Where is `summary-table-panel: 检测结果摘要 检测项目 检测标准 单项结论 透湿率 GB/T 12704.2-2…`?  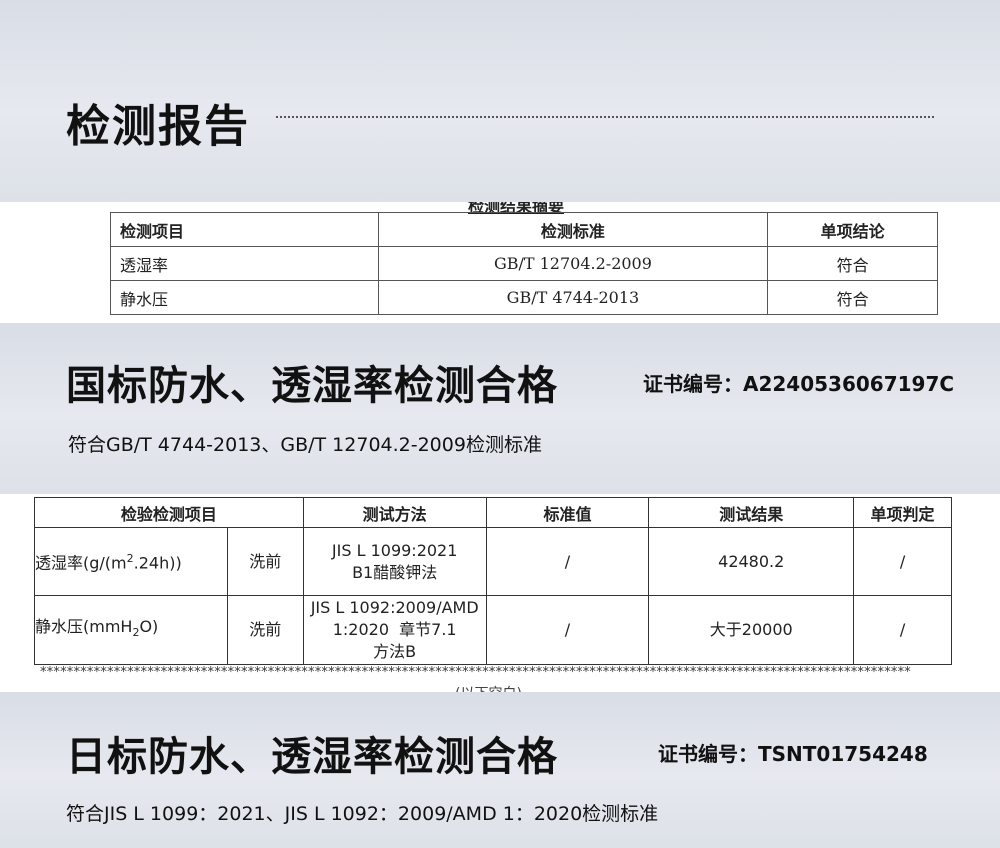 summary-table-panel: 检测结果摘要 检测项目 检测标准 单项结论 透湿率 GB/T 12704.2-2… is located at coordinates (500, 262).